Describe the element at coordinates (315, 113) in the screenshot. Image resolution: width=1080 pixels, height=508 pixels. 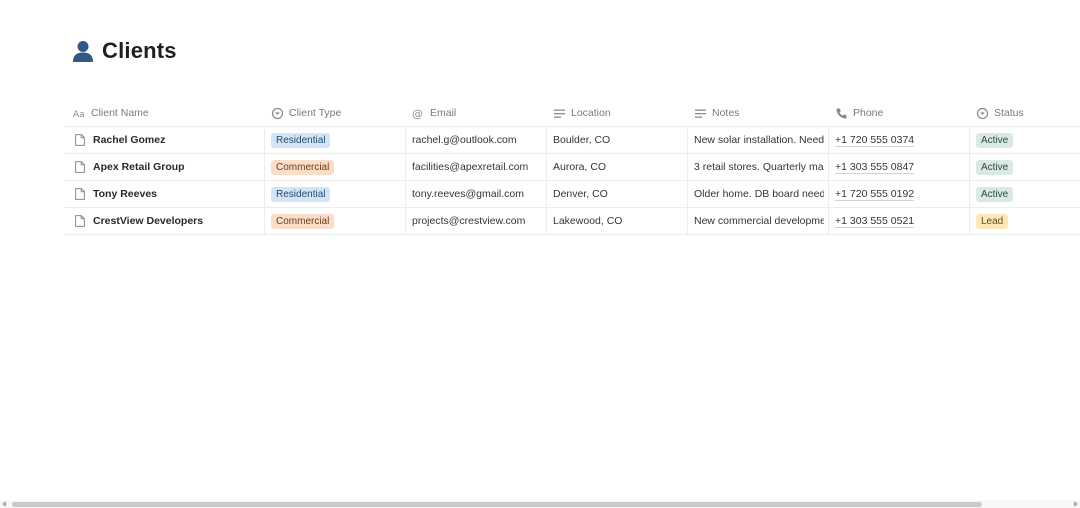
I see `column-label: Client Type` at that location.